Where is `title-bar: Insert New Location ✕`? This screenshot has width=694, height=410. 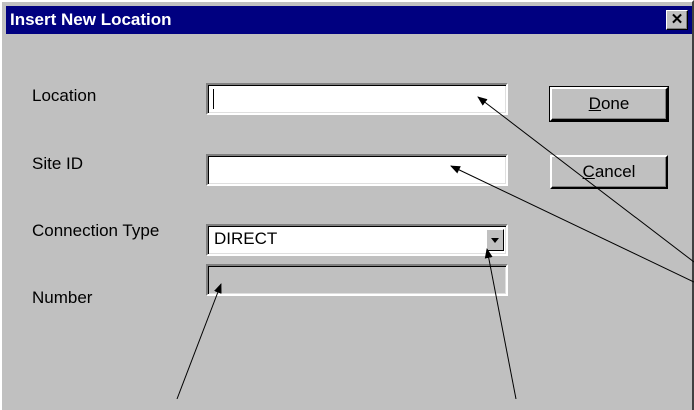
title-bar: Insert New Location ✕ is located at coordinates (349, 20).